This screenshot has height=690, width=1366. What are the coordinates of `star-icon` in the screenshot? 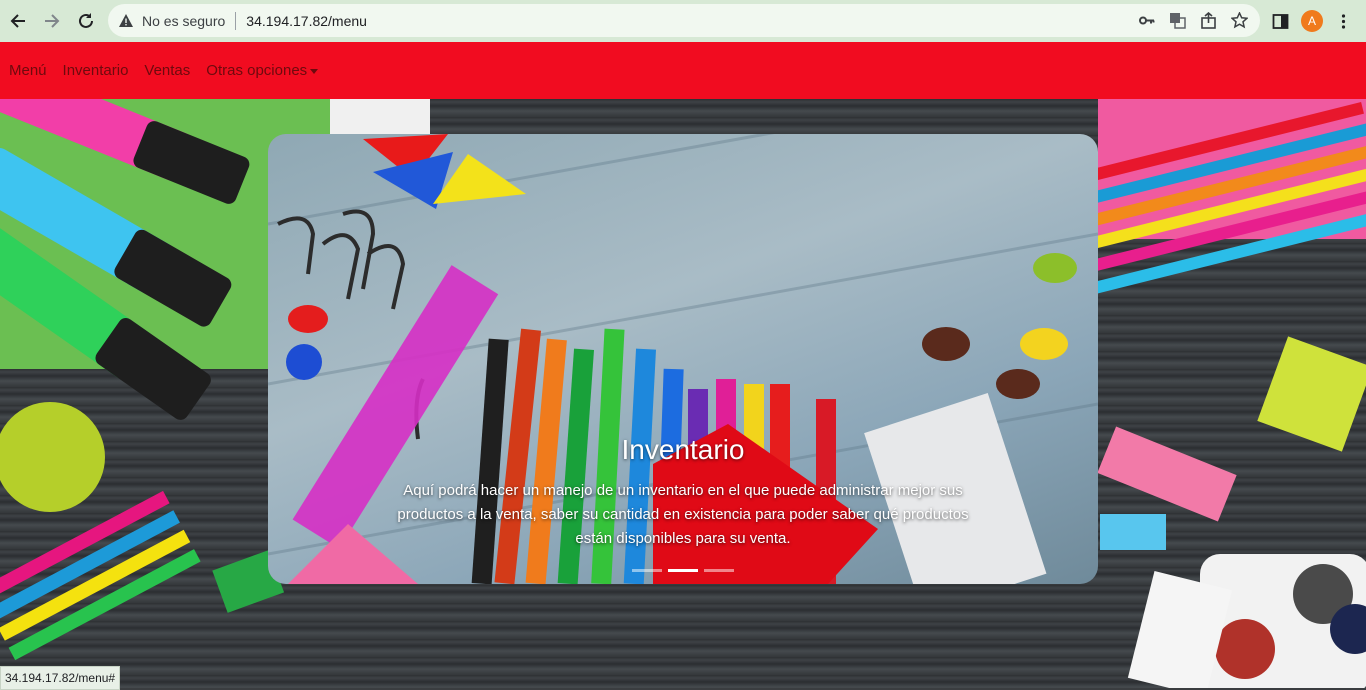 It's located at (1239, 20).